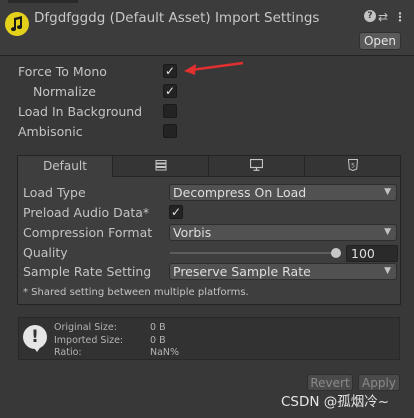 The image size is (414, 418). I want to click on monitor-icon, so click(256, 165).